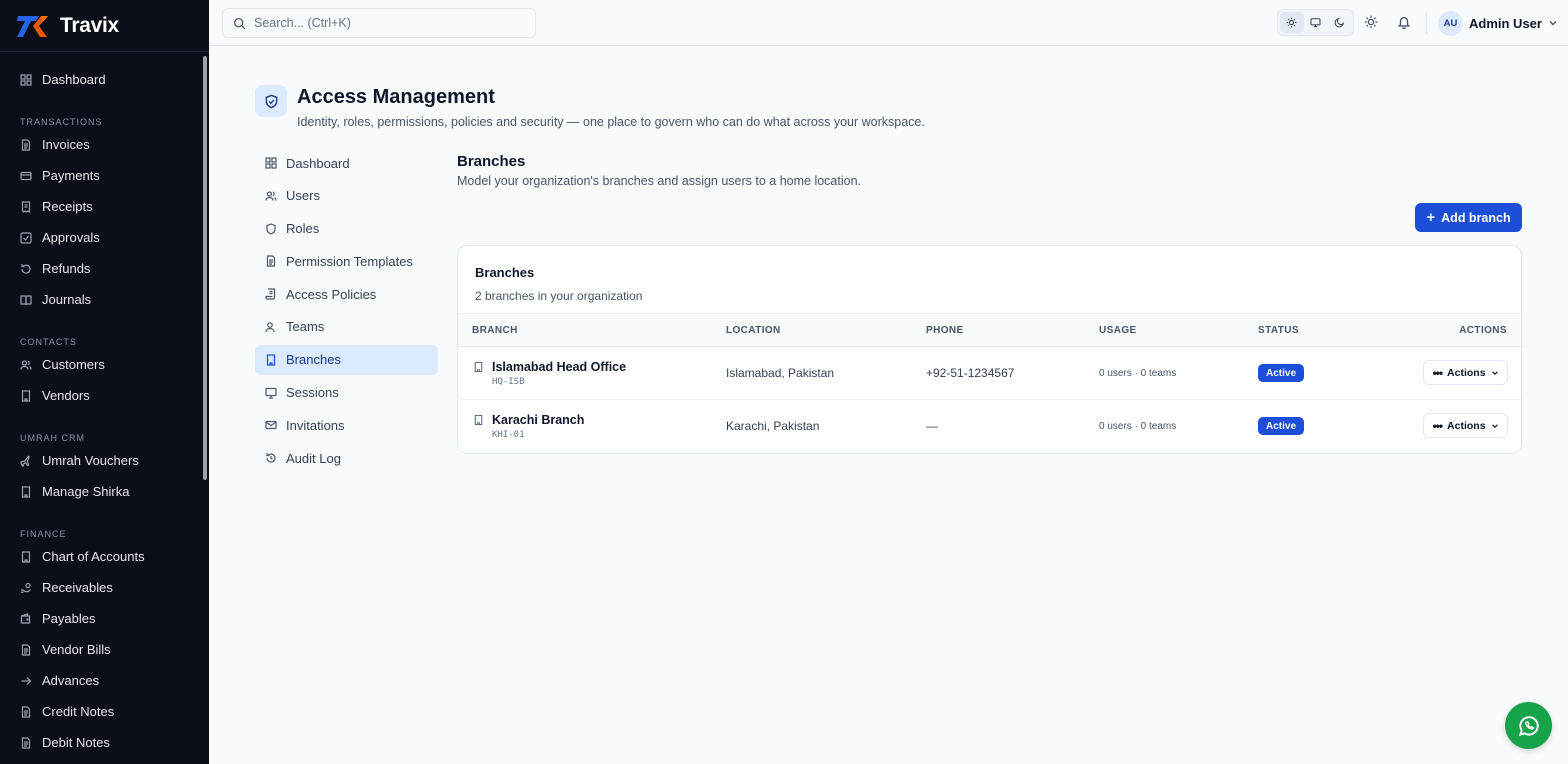  I want to click on sidebar-item-label: Chart of Accounts, so click(93, 556).